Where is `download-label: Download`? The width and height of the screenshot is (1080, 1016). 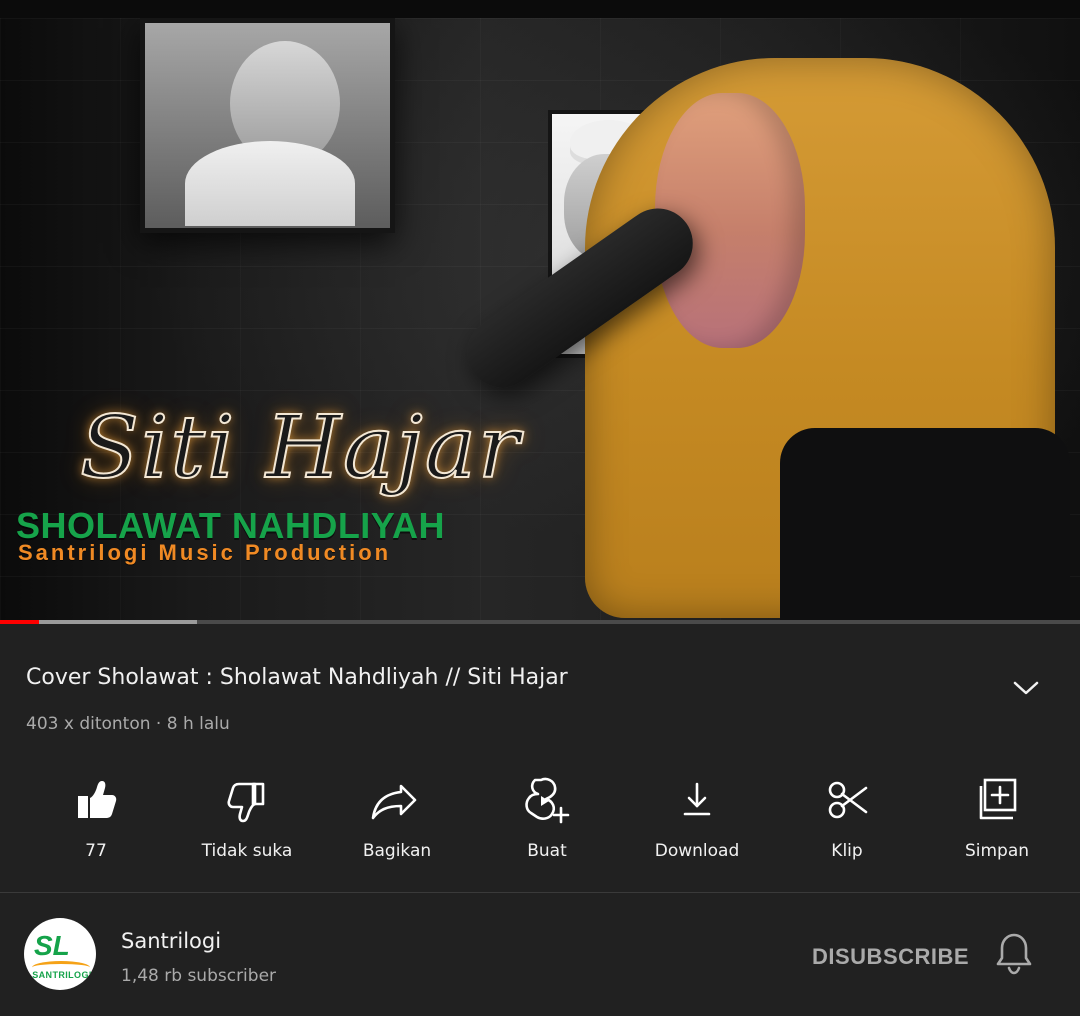
download-label: Download is located at coordinates (697, 851).